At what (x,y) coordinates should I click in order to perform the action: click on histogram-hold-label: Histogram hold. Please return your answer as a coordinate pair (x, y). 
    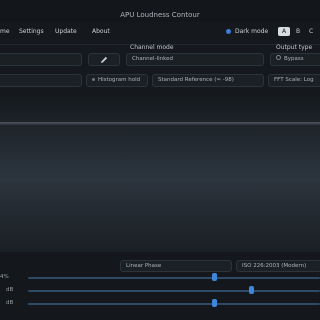
    Looking at the image, I should click on (119, 80).